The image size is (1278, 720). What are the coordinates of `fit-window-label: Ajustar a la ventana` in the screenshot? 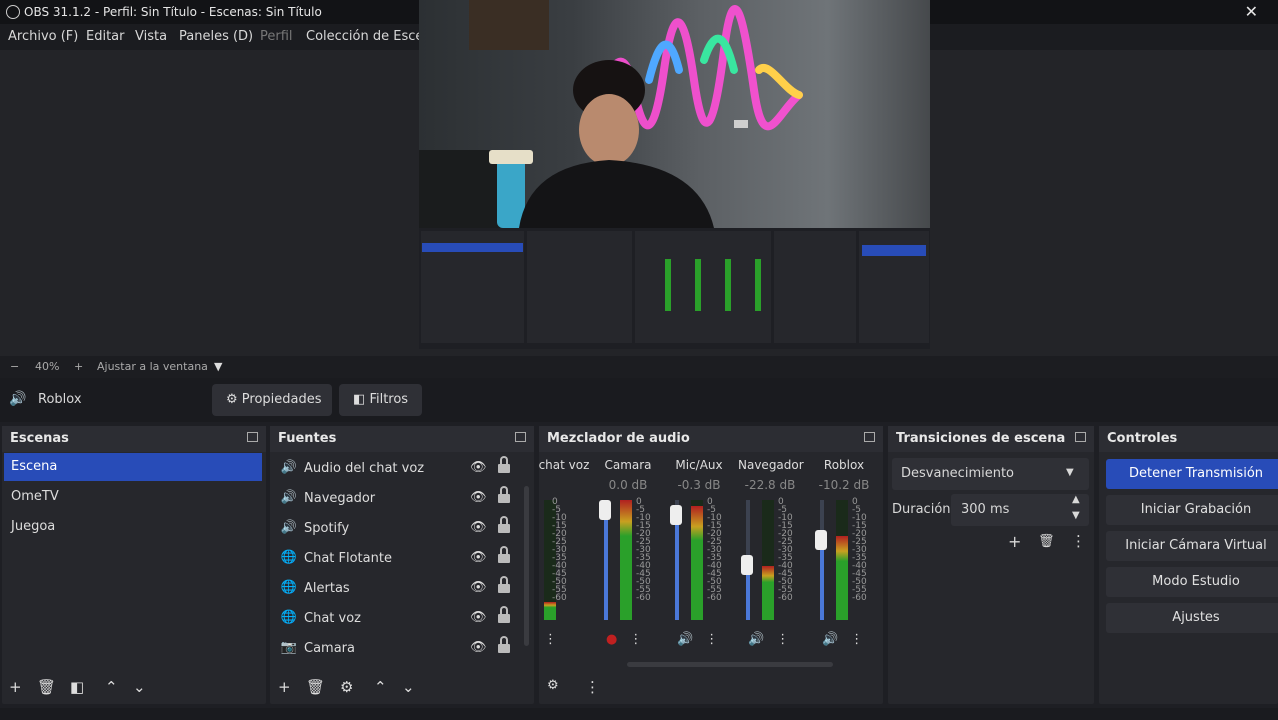 It's located at (152, 366).